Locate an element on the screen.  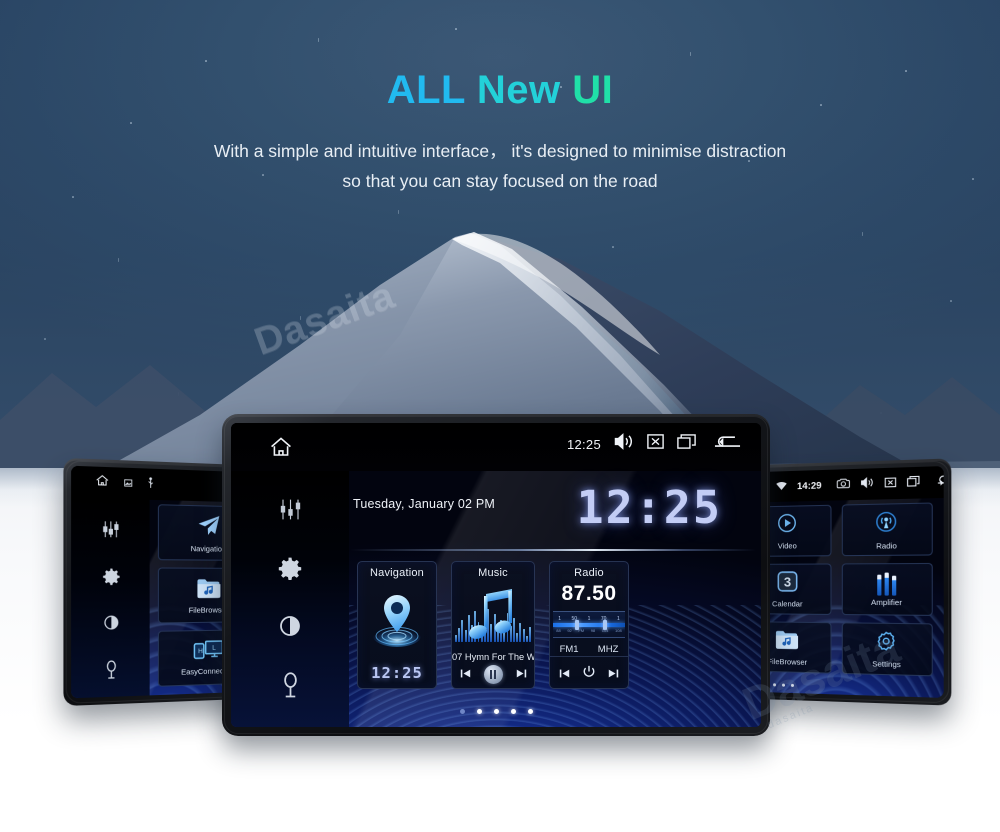
music-note-icon is located at coordinates (493, 618).